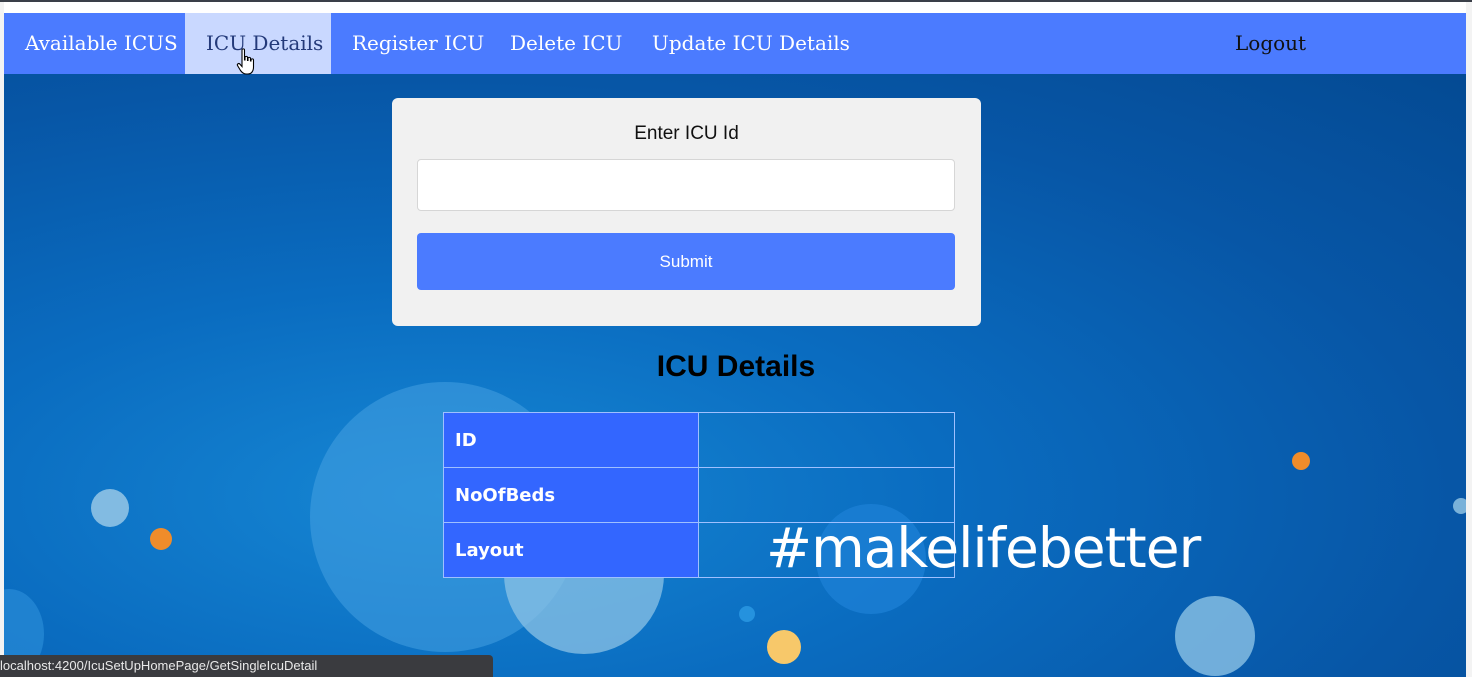 Image resolution: width=1472 pixels, height=677 pixels. Describe the element at coordinates (566, 43) in the screenshot. I see `nav-item-label: Delete ICU` at that location.